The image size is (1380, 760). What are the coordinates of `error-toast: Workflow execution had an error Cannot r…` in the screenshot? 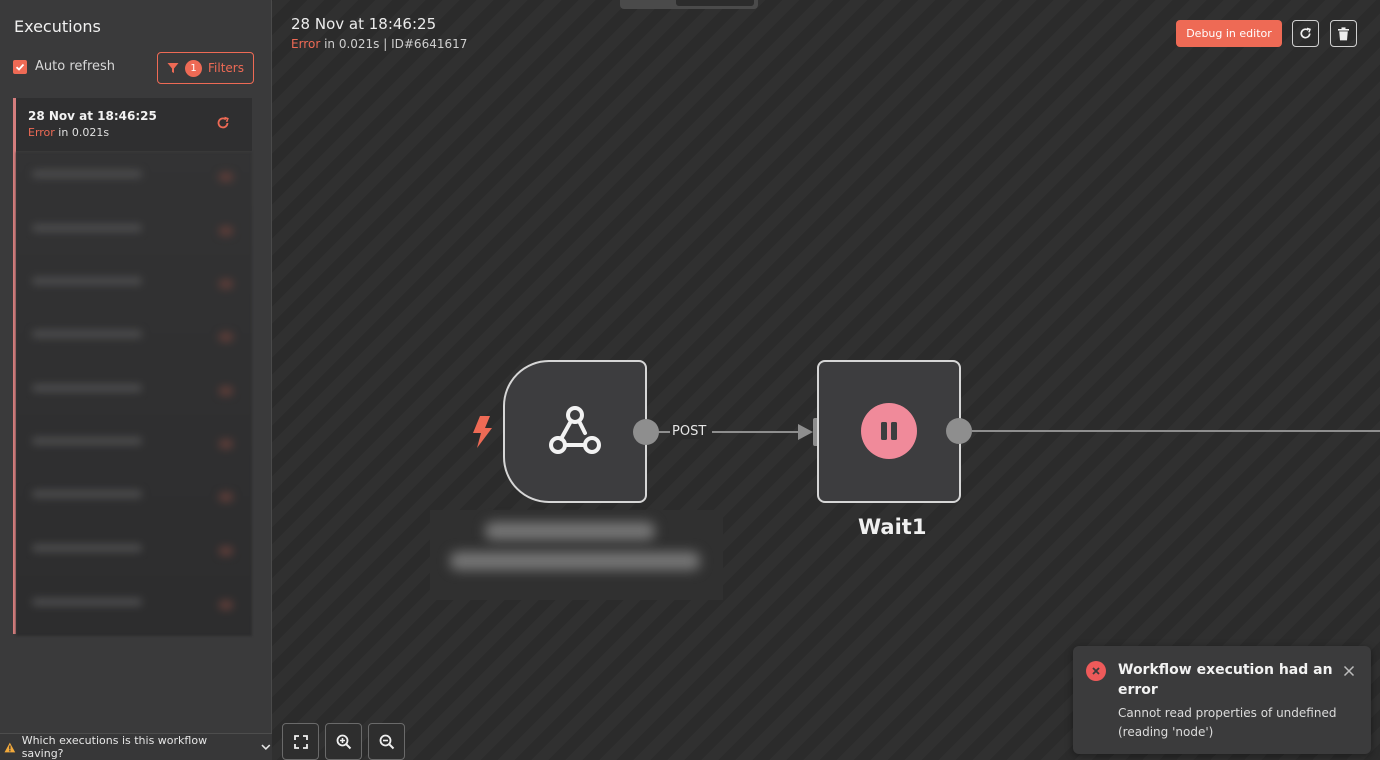 It's located at (1222, 700).